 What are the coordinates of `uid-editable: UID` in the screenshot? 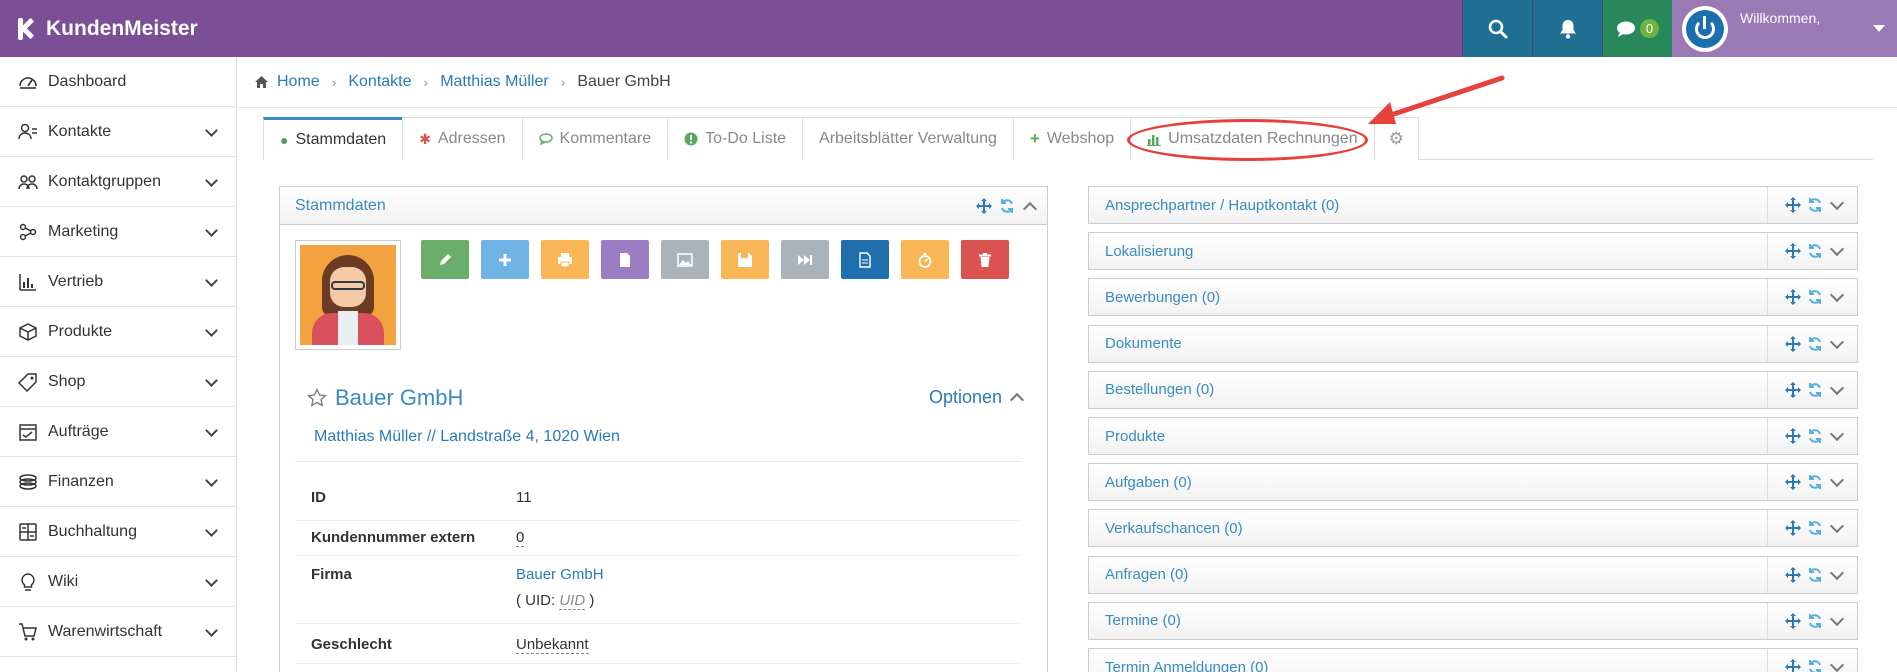 It's located at (572, 601).